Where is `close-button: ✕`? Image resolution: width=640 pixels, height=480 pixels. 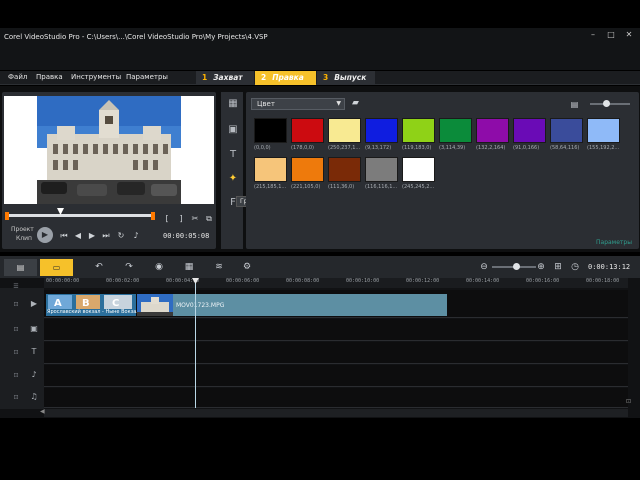 close-button: ✕ is located at coordinates (629, 35).